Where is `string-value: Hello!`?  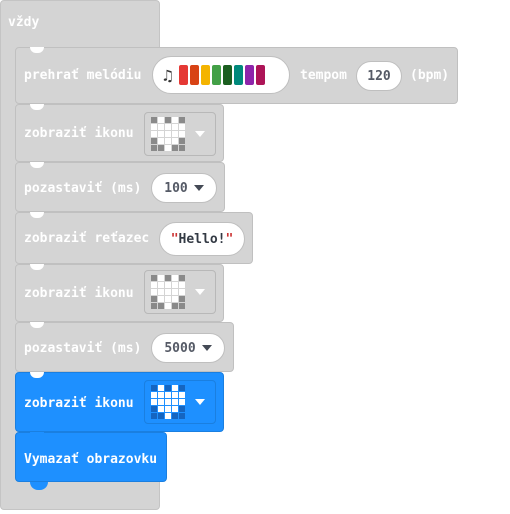
string-value: Hello! is located at coordinates (202, 239).